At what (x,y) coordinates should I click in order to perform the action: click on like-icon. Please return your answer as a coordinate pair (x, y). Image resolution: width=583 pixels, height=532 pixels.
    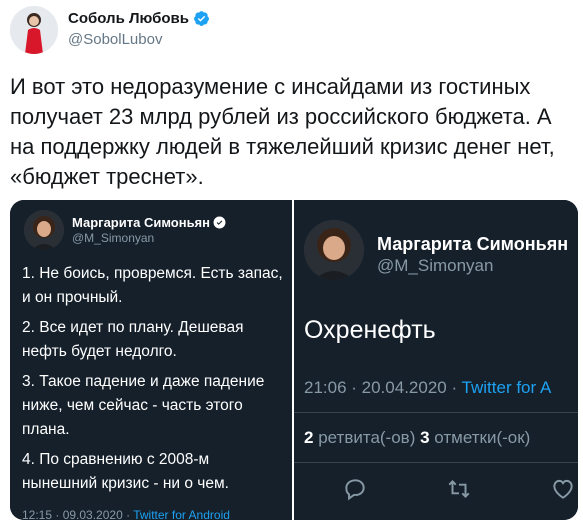
    Looking at the image, I should click on (563, 489).